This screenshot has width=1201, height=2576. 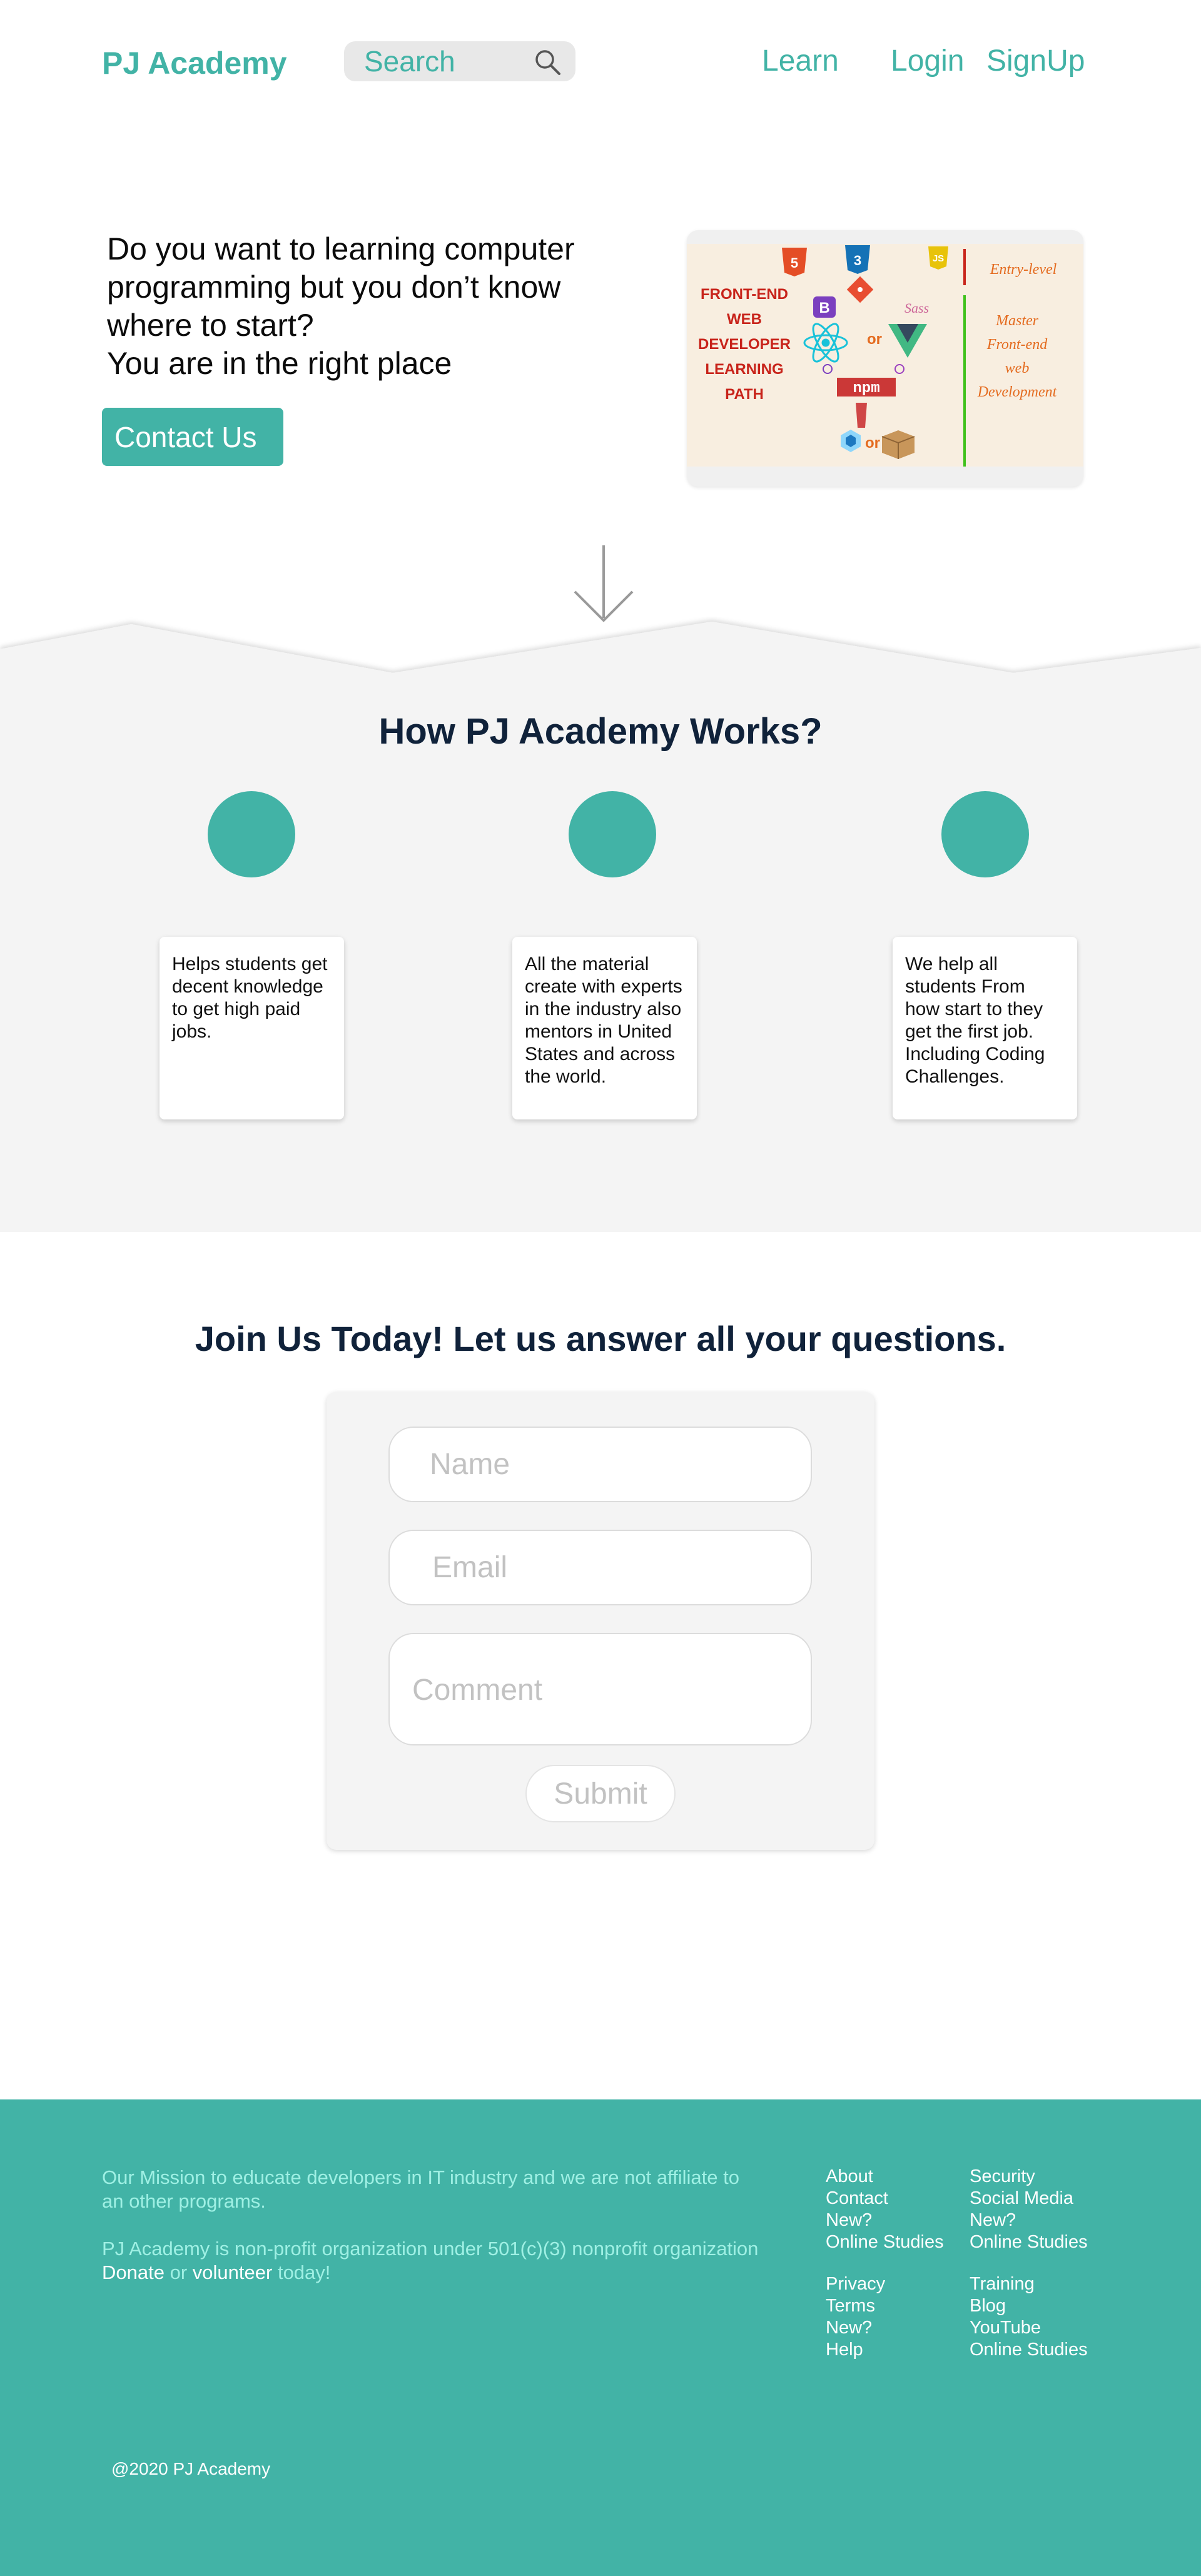 I want to click on footer-link-social-media: Social Media, so click(x=1051, y=2199).